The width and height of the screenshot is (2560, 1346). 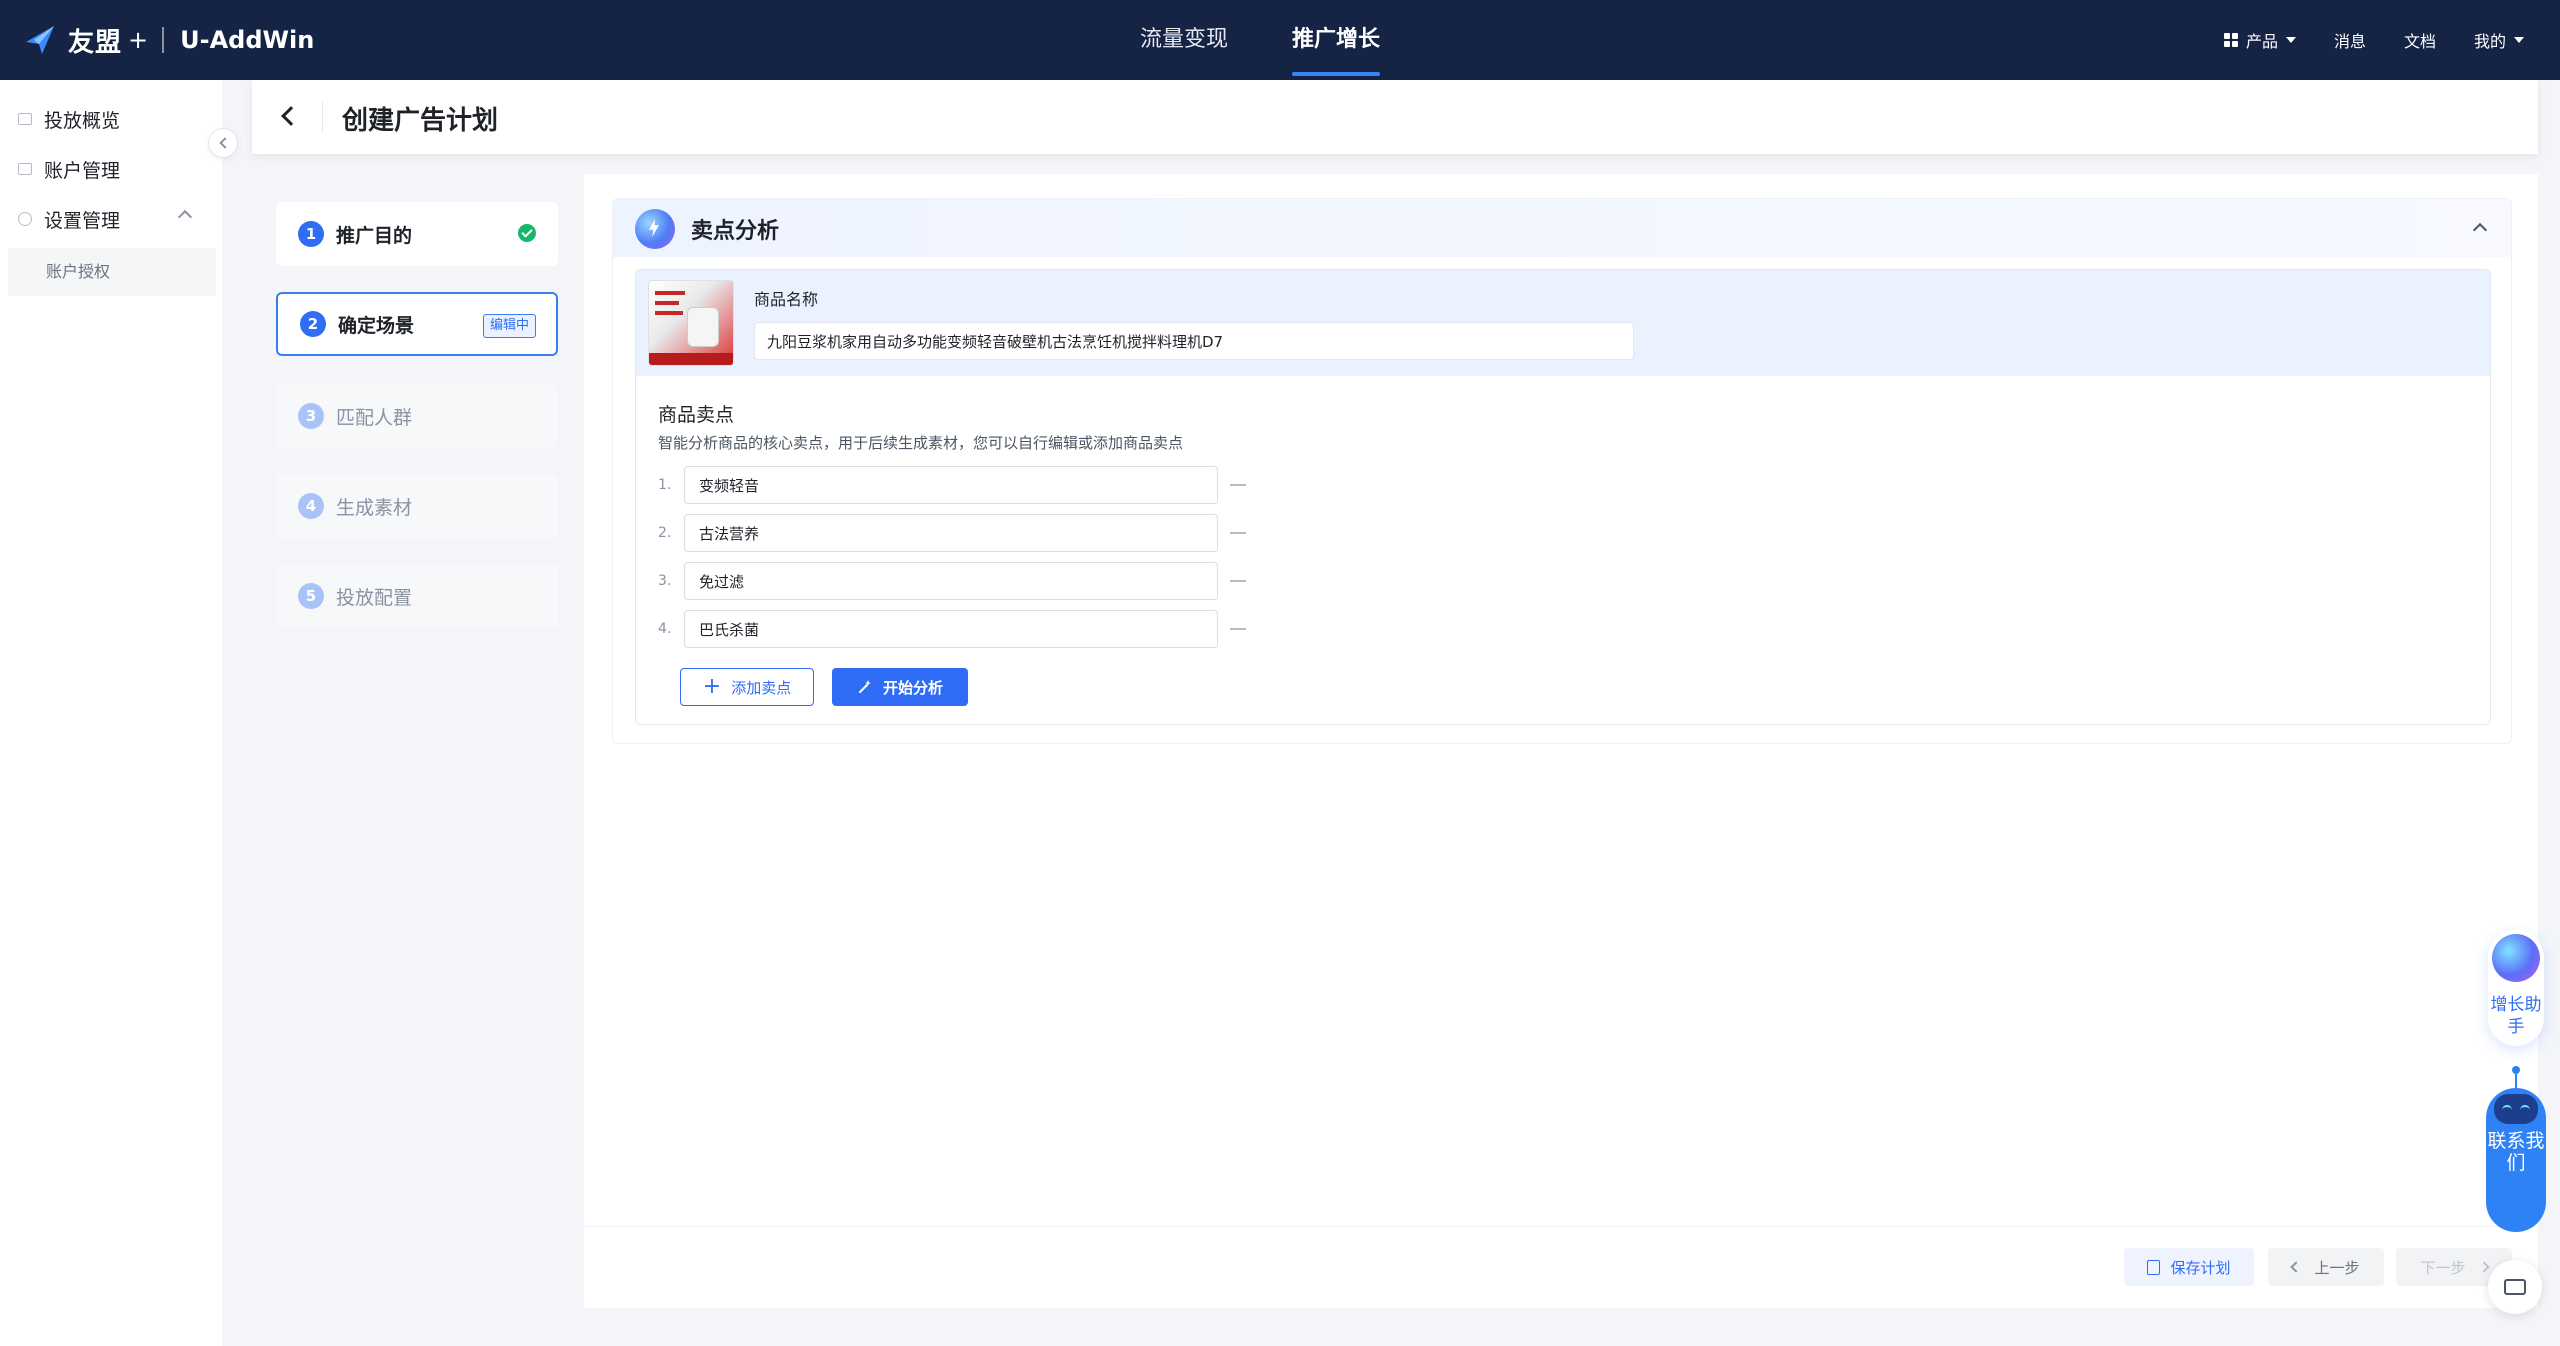 I want to click on nav-product-label: 产品, so click(x=2261, y=41).